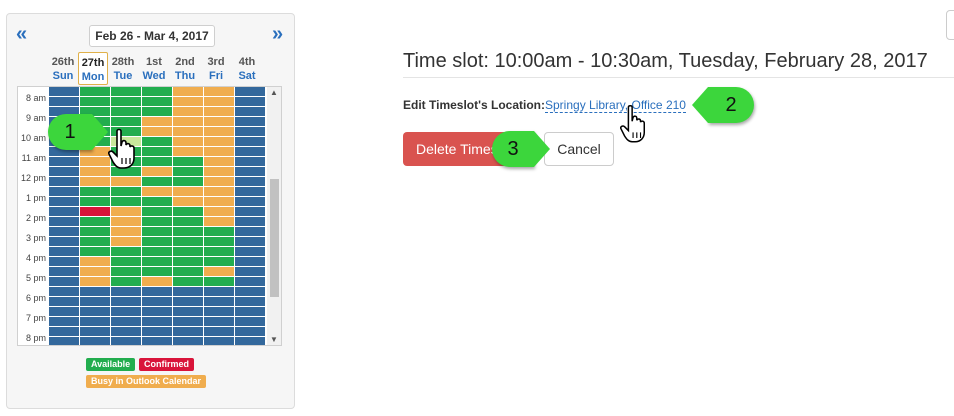  What do you see at coordinates (274, 339) in the screenshot?
I see `scroll-down-icon: ▼` at bounding box center [274, 339].